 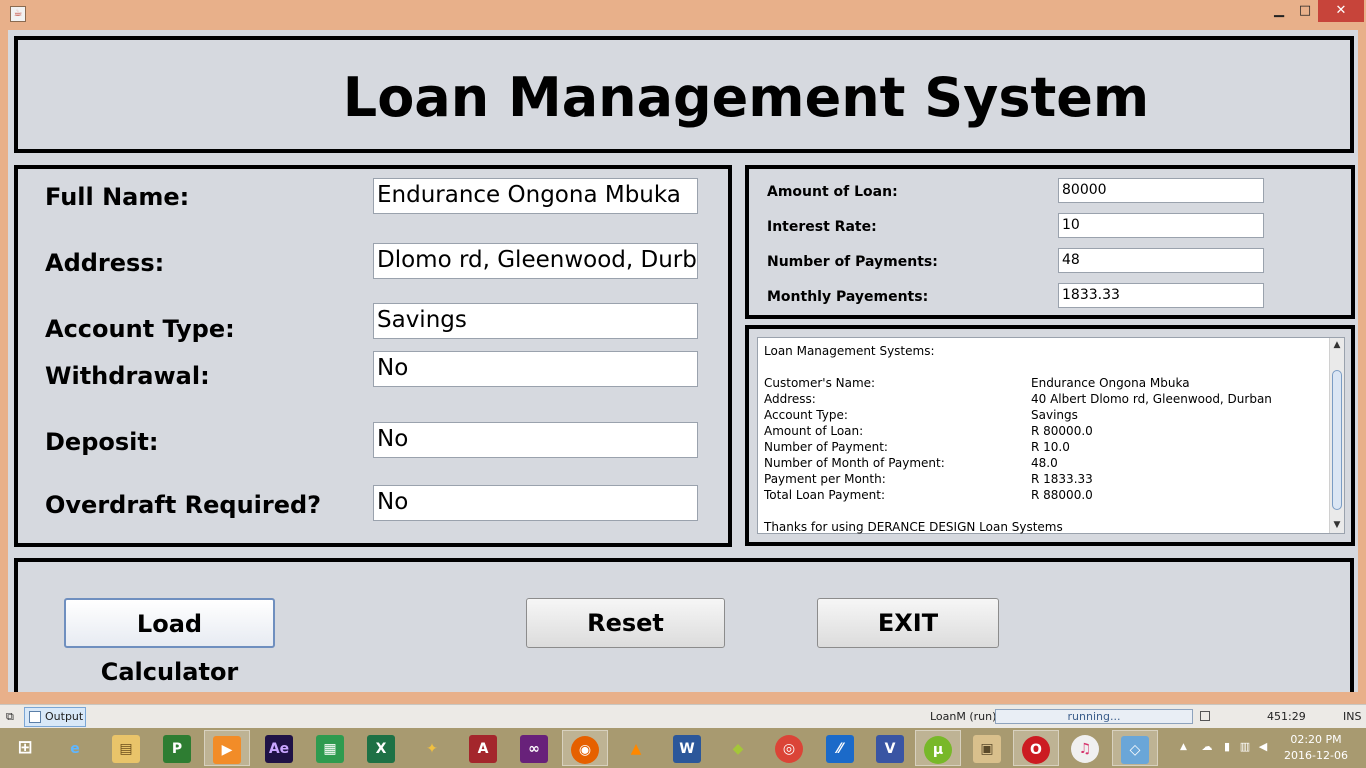 What do you see at coordinates (1316, 739) in the screenshot?
I see `clock-time: 02:20 PM` at bounding box center [1316, 739].